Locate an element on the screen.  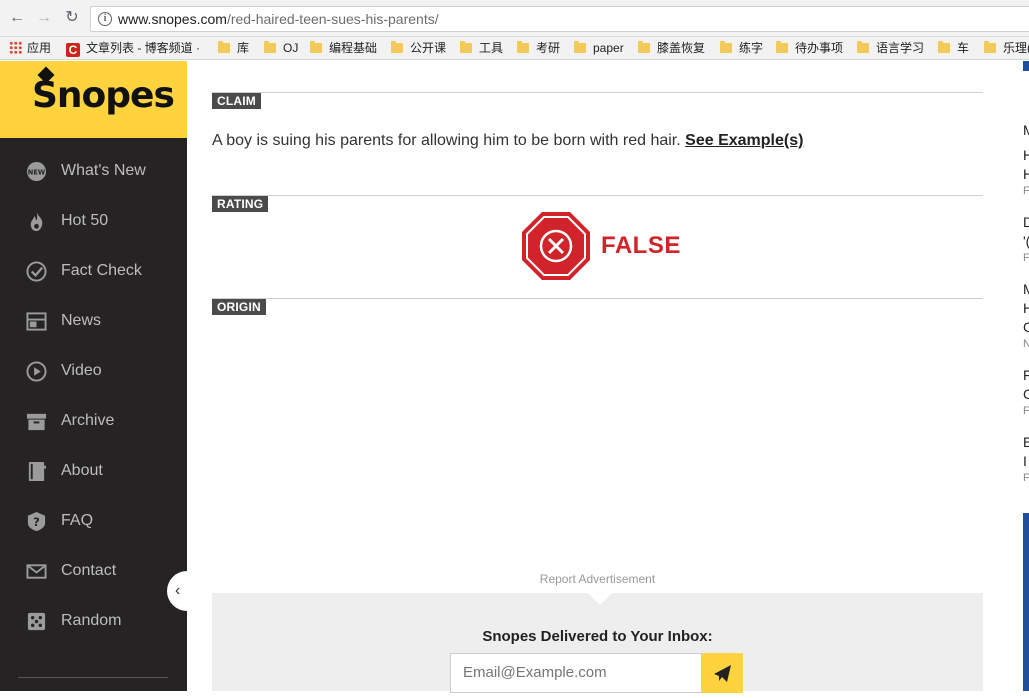
bookmark-folder: 工具 is located at coordinates (481, 48).